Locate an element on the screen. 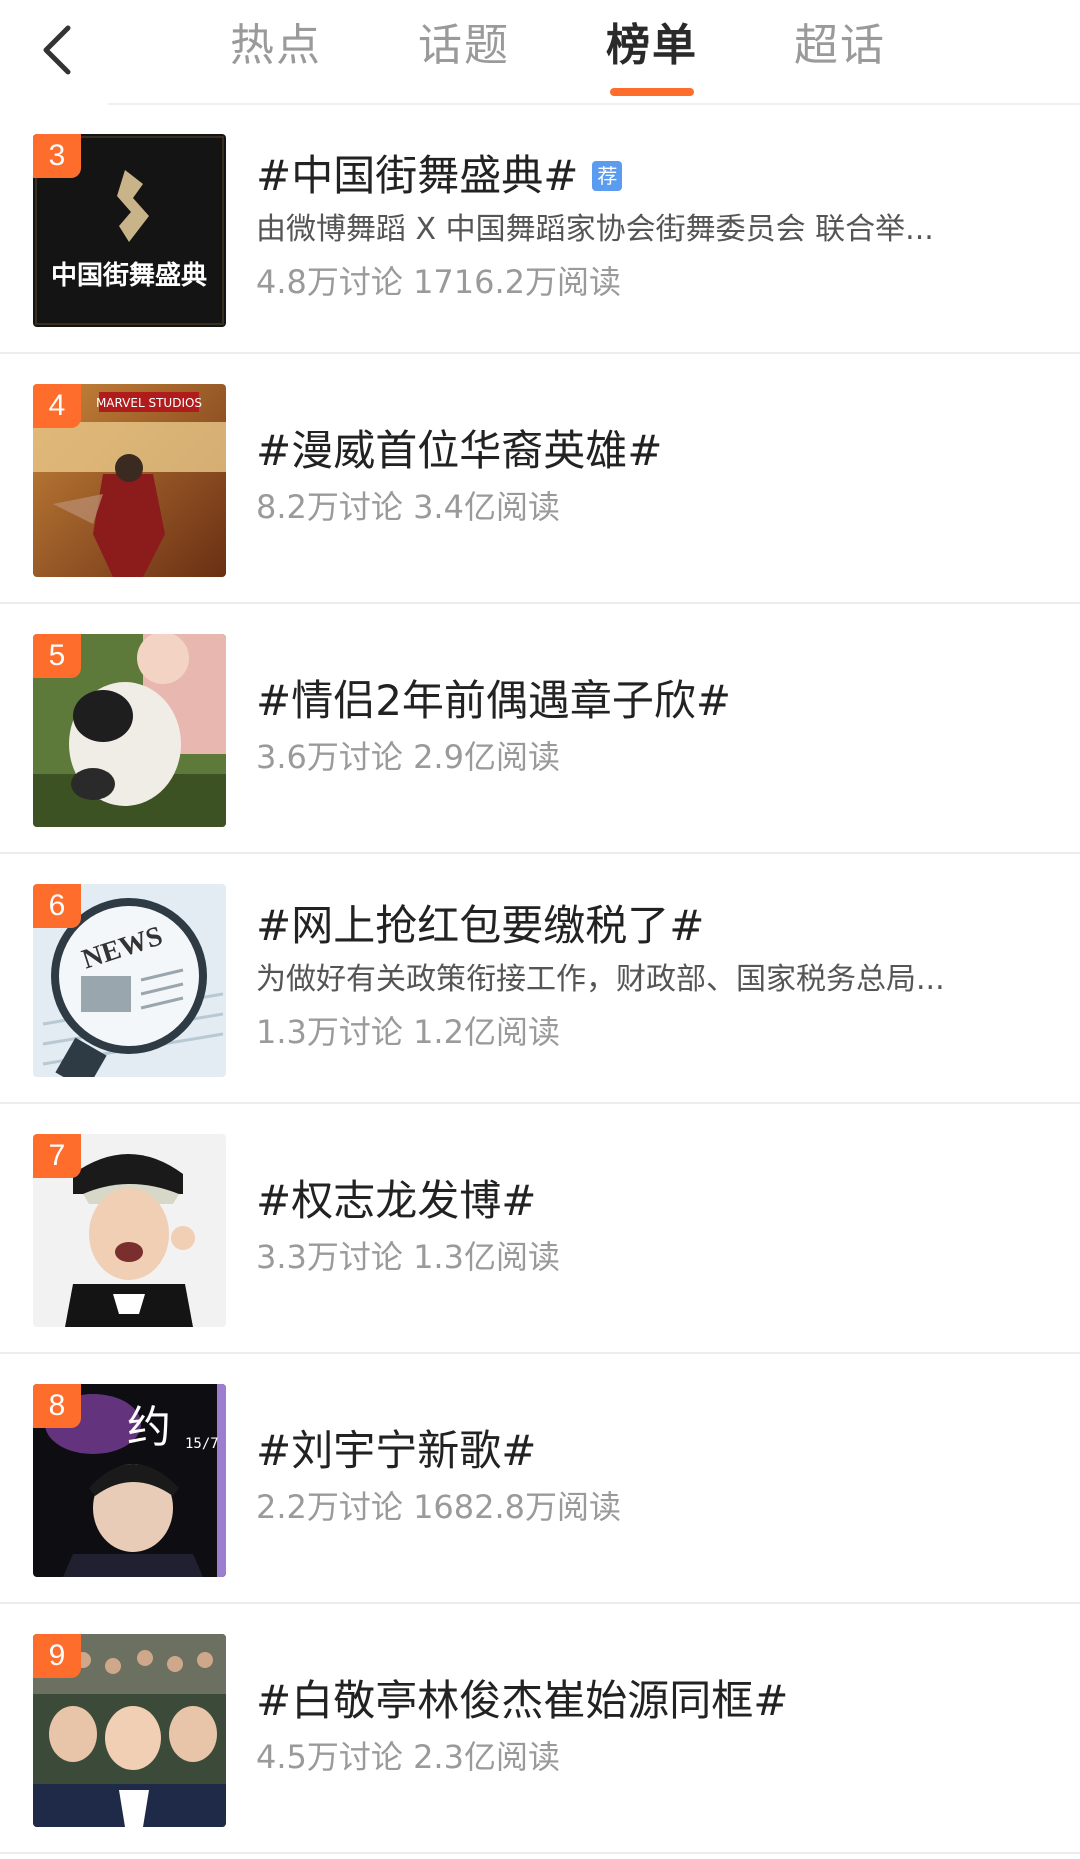 Image resolution: width=1080 pixels, height=1859 pixels. topic-thumbnail: MARVEL STUDIOS 4 is located at coordinates (129, 480).